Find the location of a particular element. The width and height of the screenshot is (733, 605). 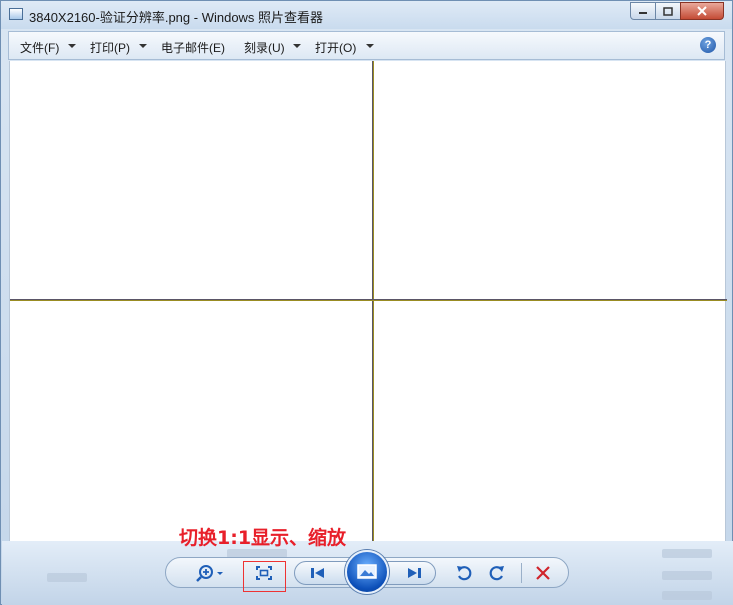

close-icon is located at coordinates (702, 11).